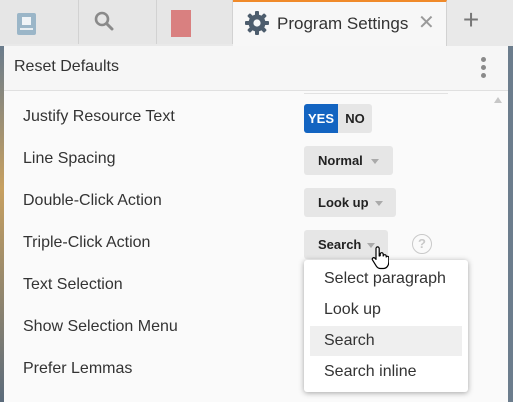 Image resolution: width=513 pixels, height=402 pixels. I want to click on book-icon, so click(26, 24).